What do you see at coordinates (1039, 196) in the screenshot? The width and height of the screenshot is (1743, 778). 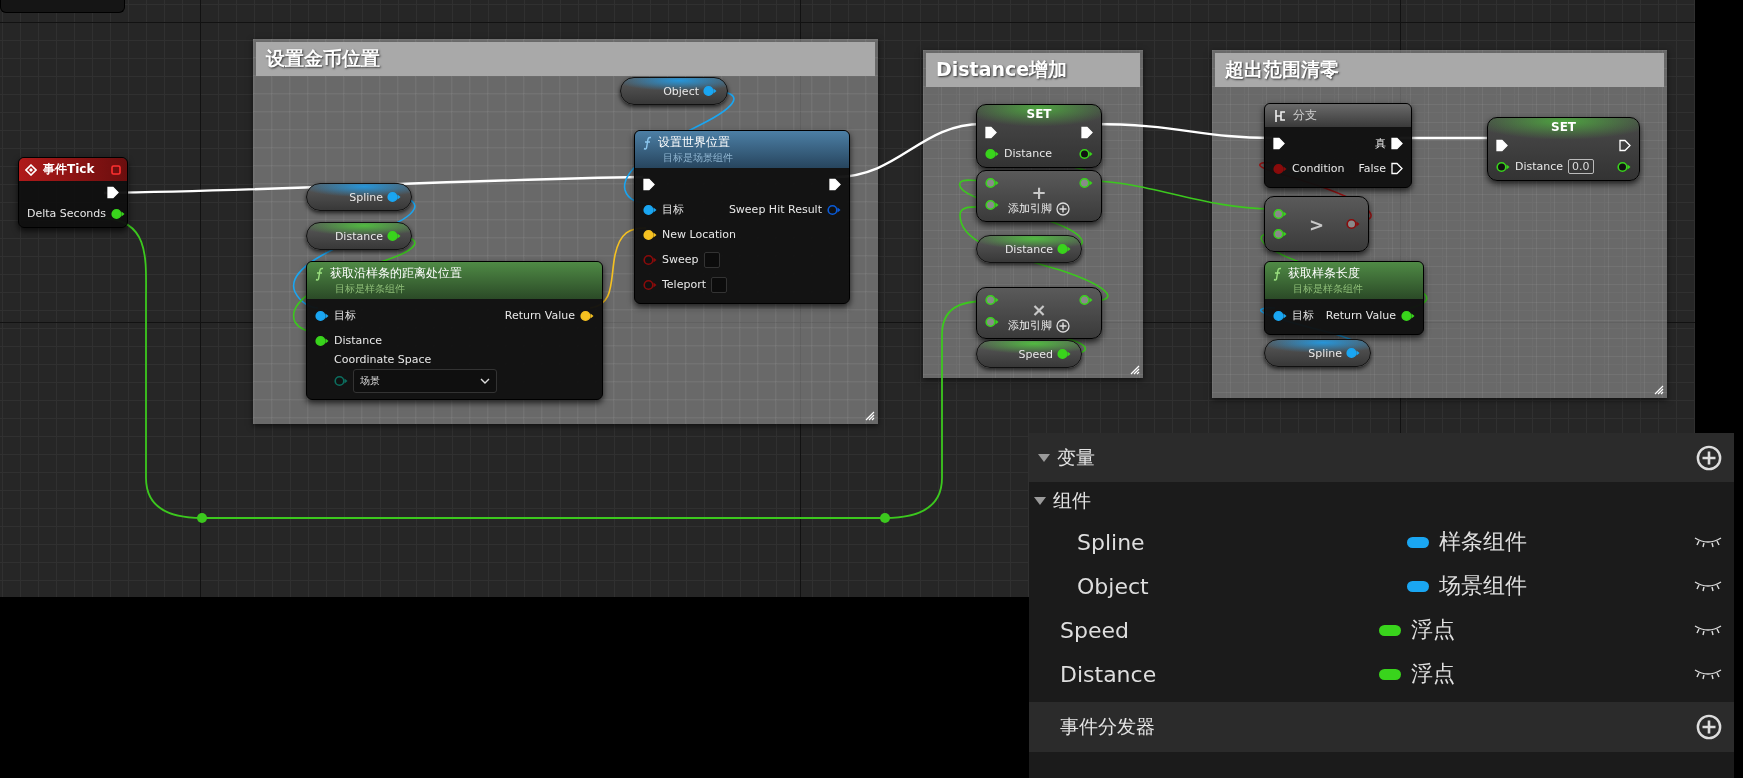 I see `math-node: + 添加引脚` at bounding box center [1039, 196].